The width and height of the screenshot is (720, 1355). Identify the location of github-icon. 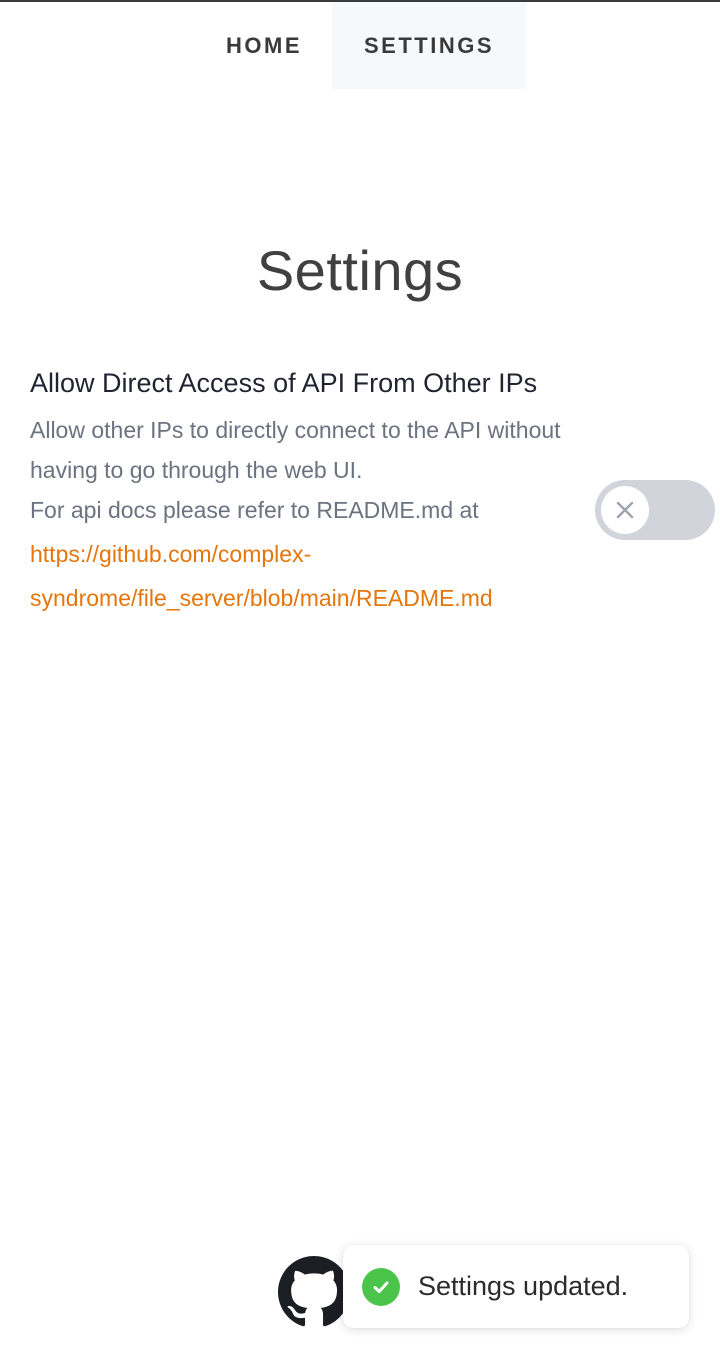
(314, 1292).